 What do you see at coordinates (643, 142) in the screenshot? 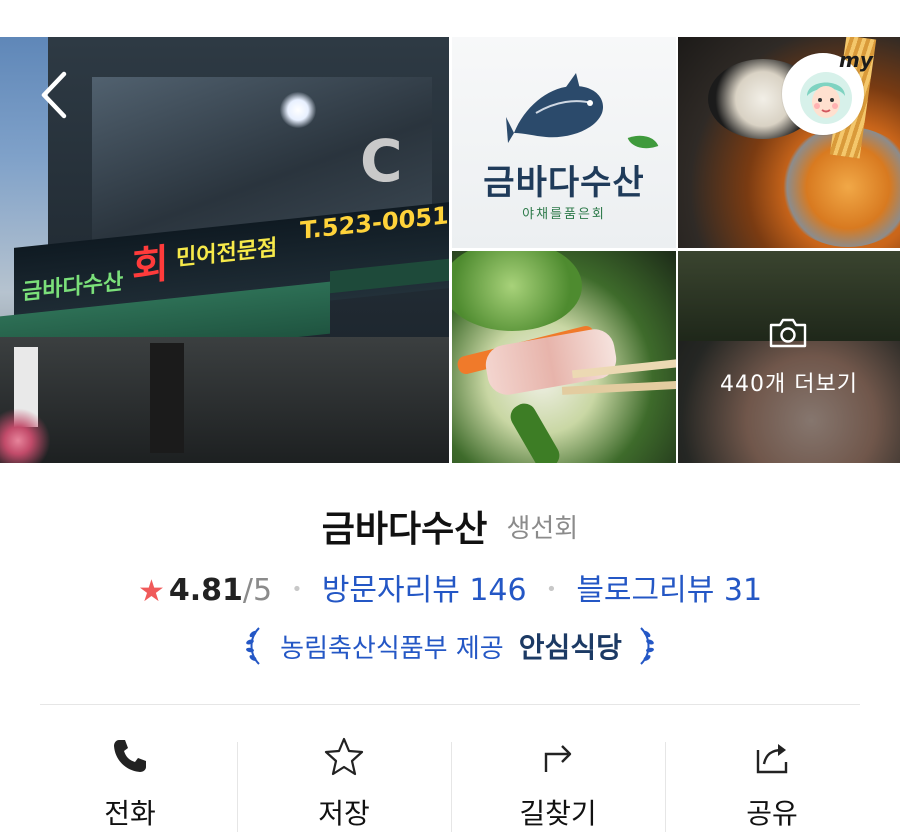
I see `leaf-icon` at bounding box center [643, 142].